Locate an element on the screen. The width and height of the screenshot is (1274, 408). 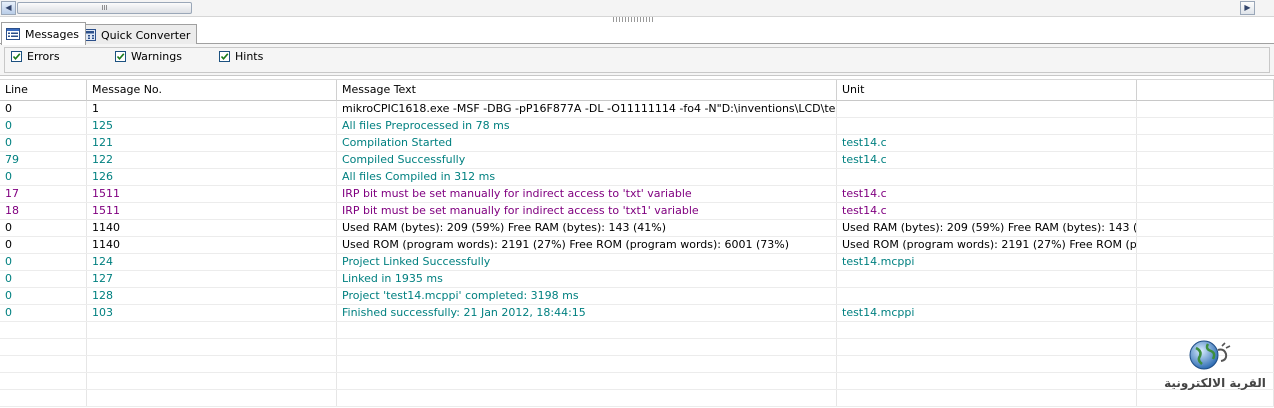
scrollbar-thumb: III is located at coordinates (104, 8).